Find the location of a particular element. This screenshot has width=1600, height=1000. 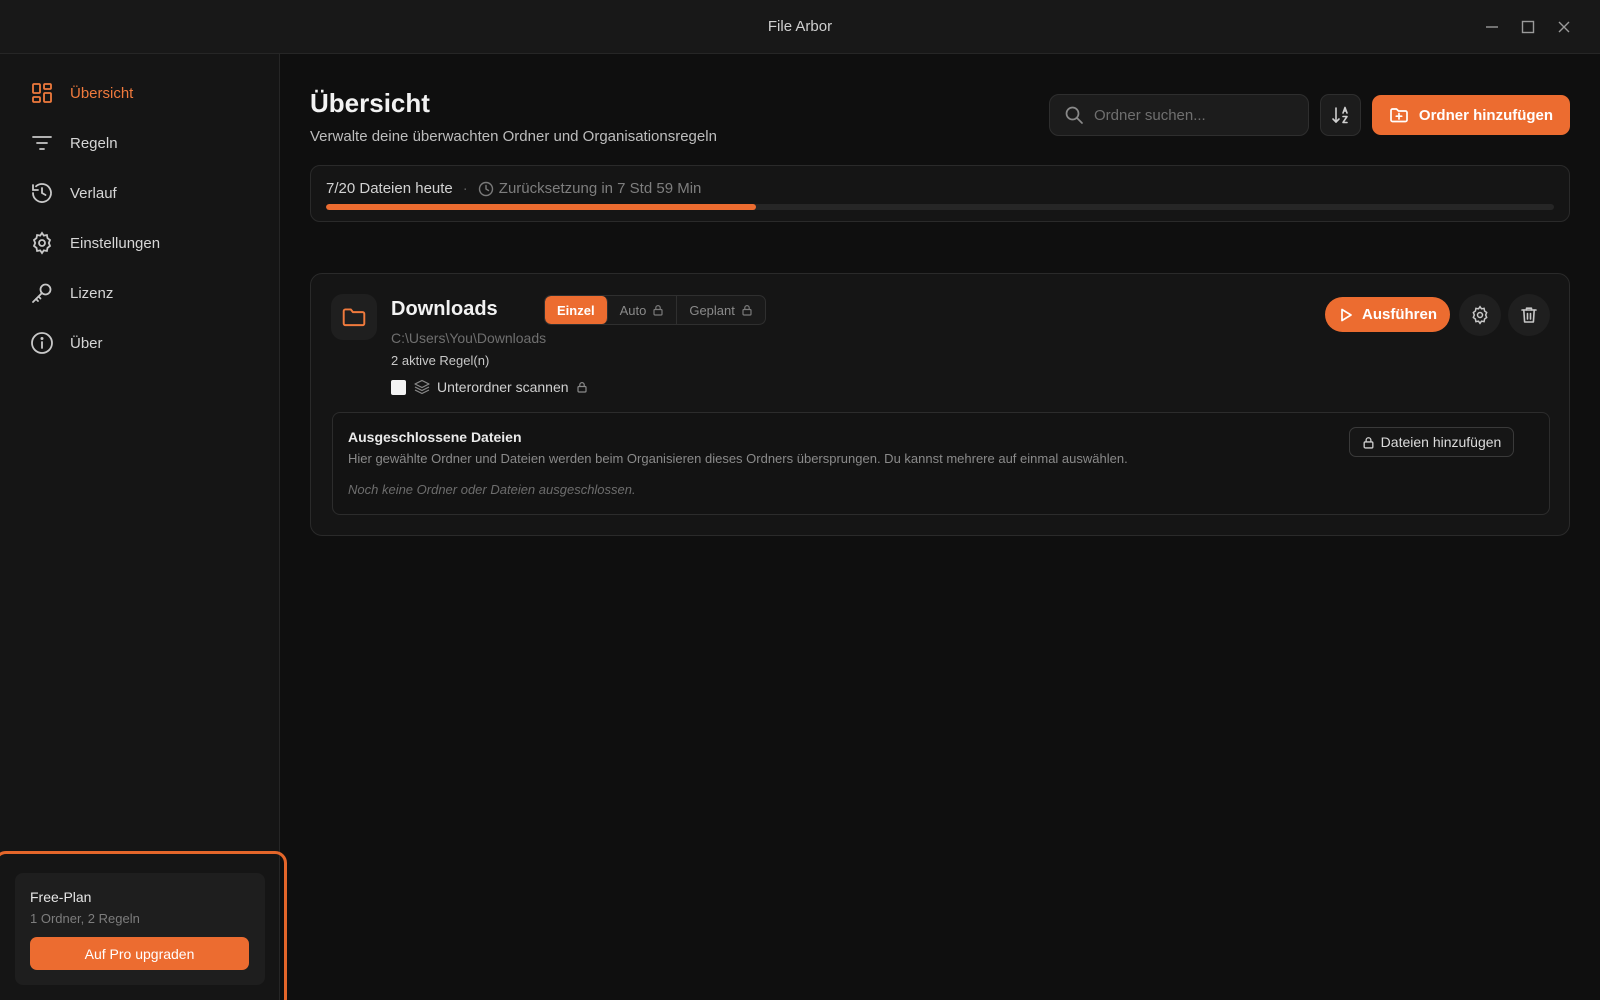

sort-az-icon is located at coordinates (1341, 115).